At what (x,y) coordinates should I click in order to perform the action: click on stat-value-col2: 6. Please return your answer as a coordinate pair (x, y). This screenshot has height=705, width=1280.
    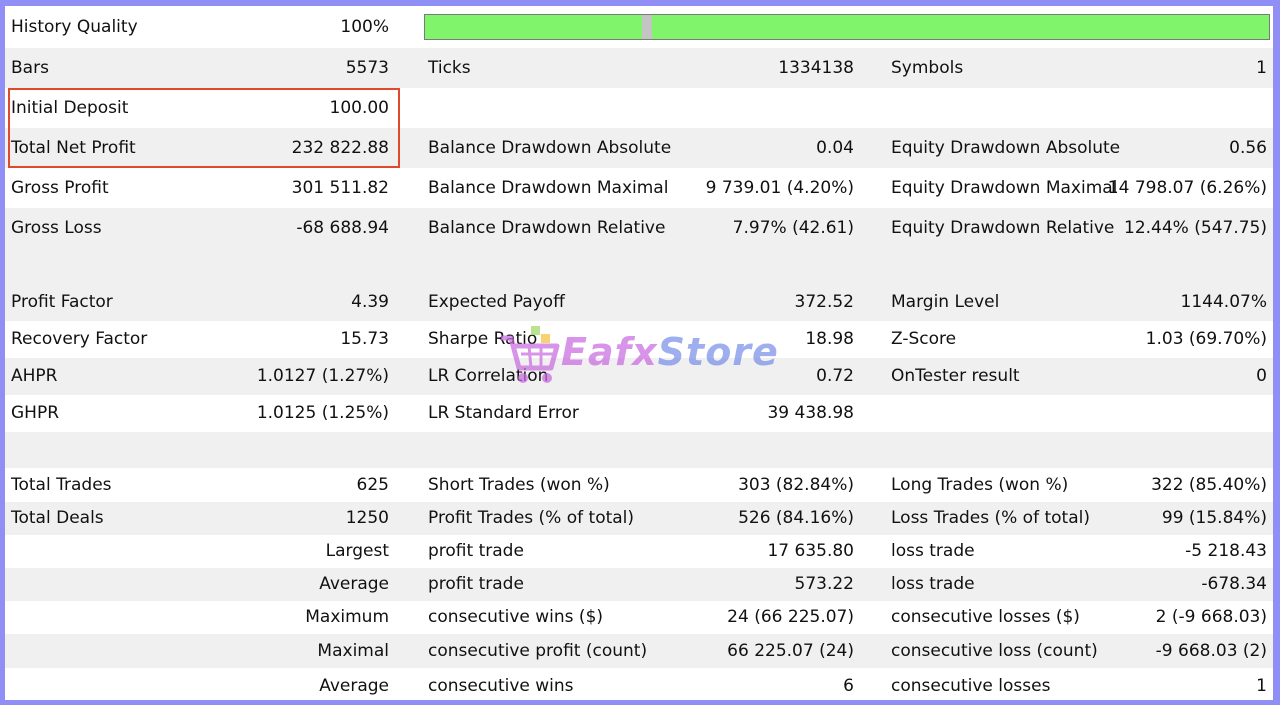
    Looking at the image, I should click on (848, 686).